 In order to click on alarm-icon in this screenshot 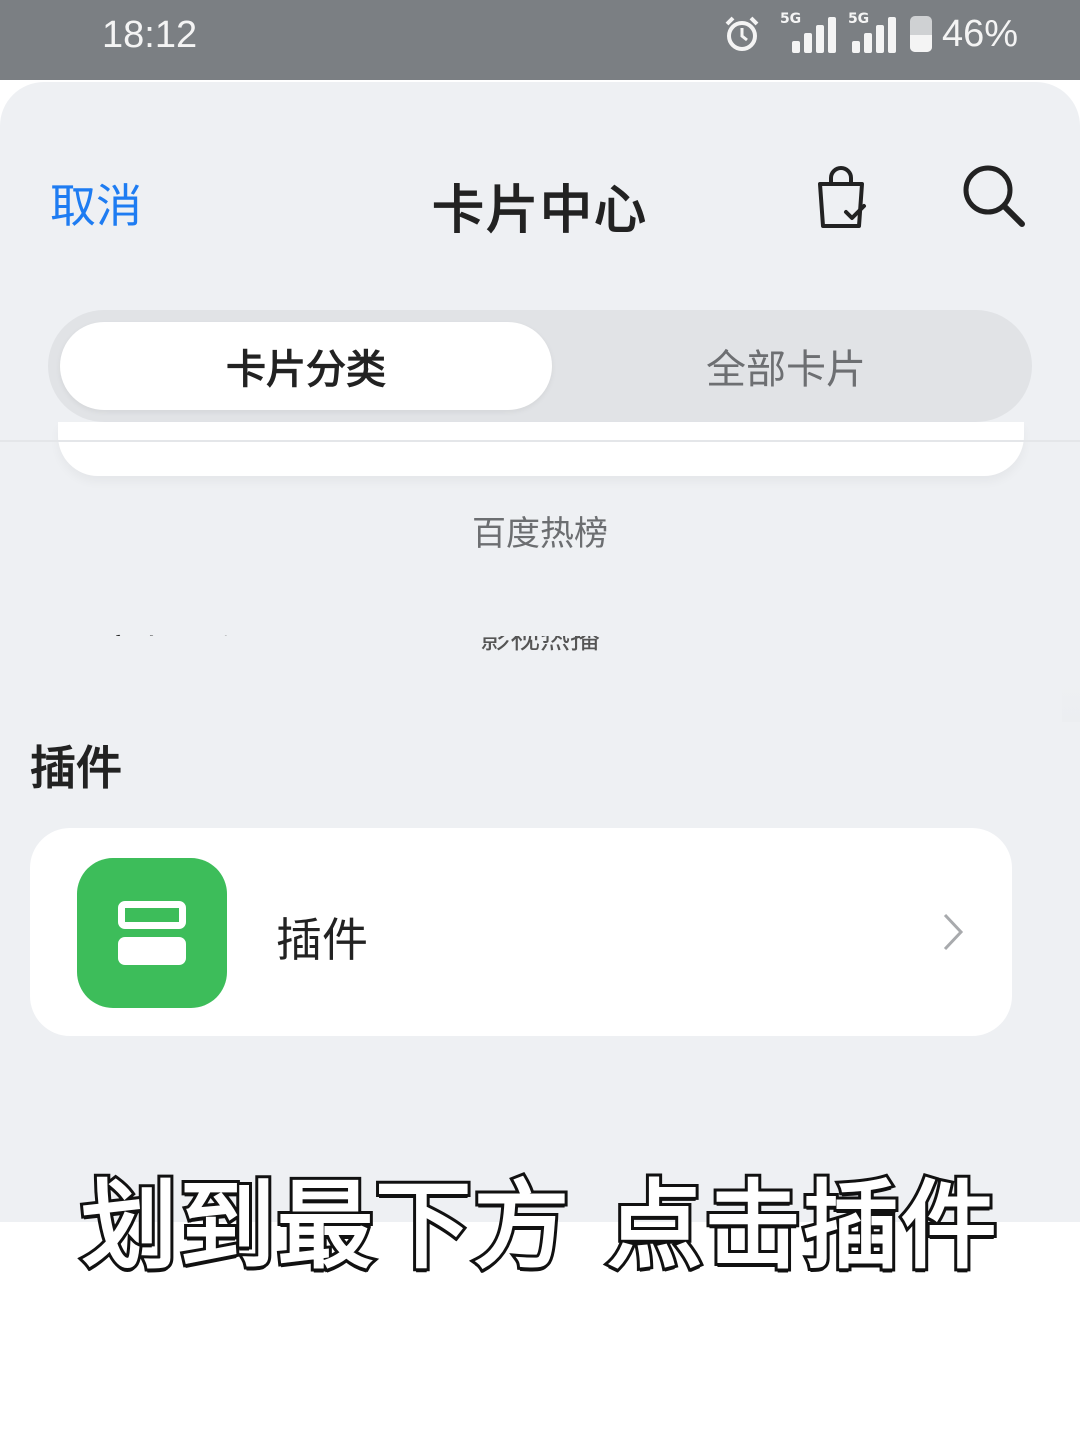, I will do `click(742, 33)`.